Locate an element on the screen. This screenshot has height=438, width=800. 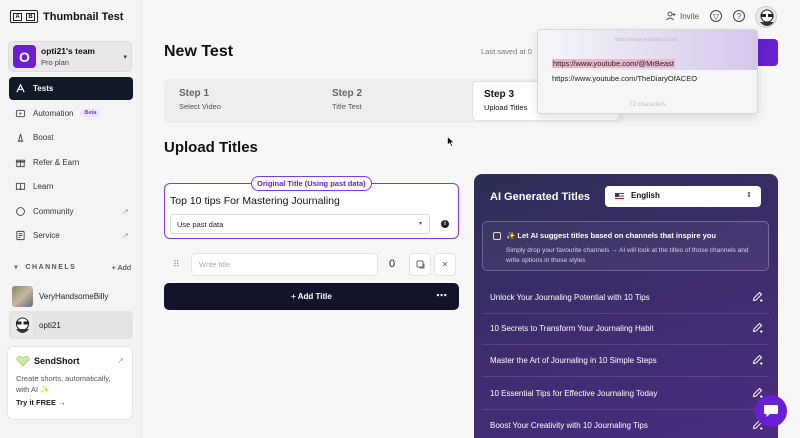
sidebar-item-boost: Boost is located at coordinates (71, 137).